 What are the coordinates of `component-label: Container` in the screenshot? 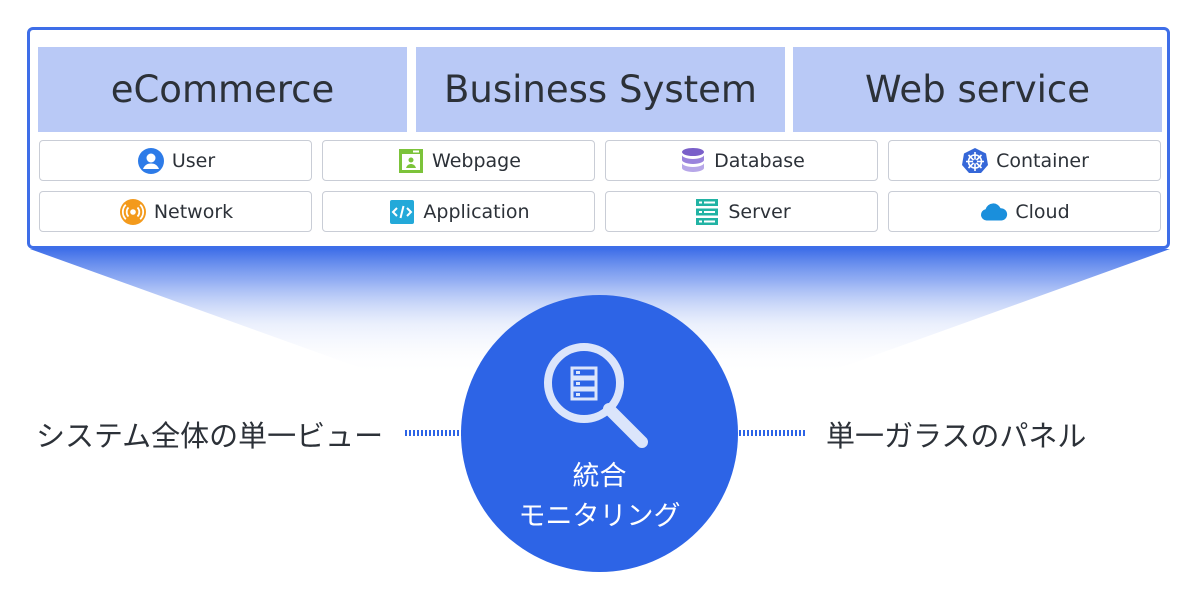 It's located at (1042, 160).